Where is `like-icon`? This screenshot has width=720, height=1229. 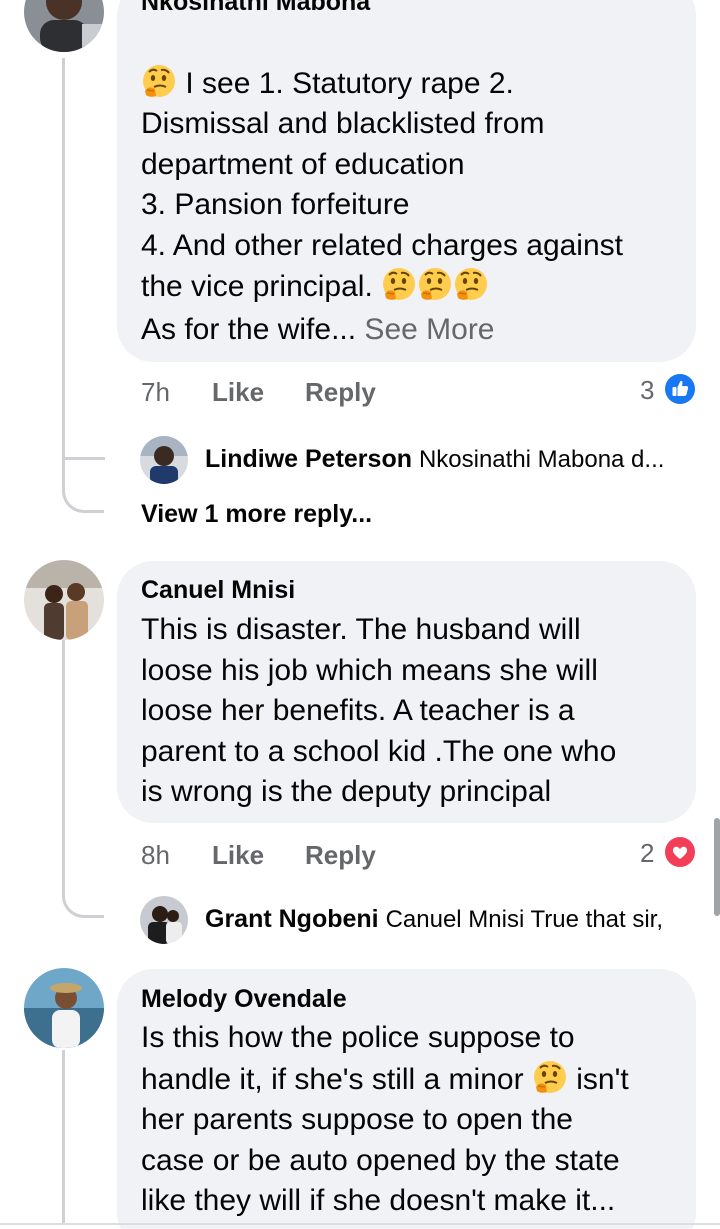
like-icon is located at coordinates (680, 389).